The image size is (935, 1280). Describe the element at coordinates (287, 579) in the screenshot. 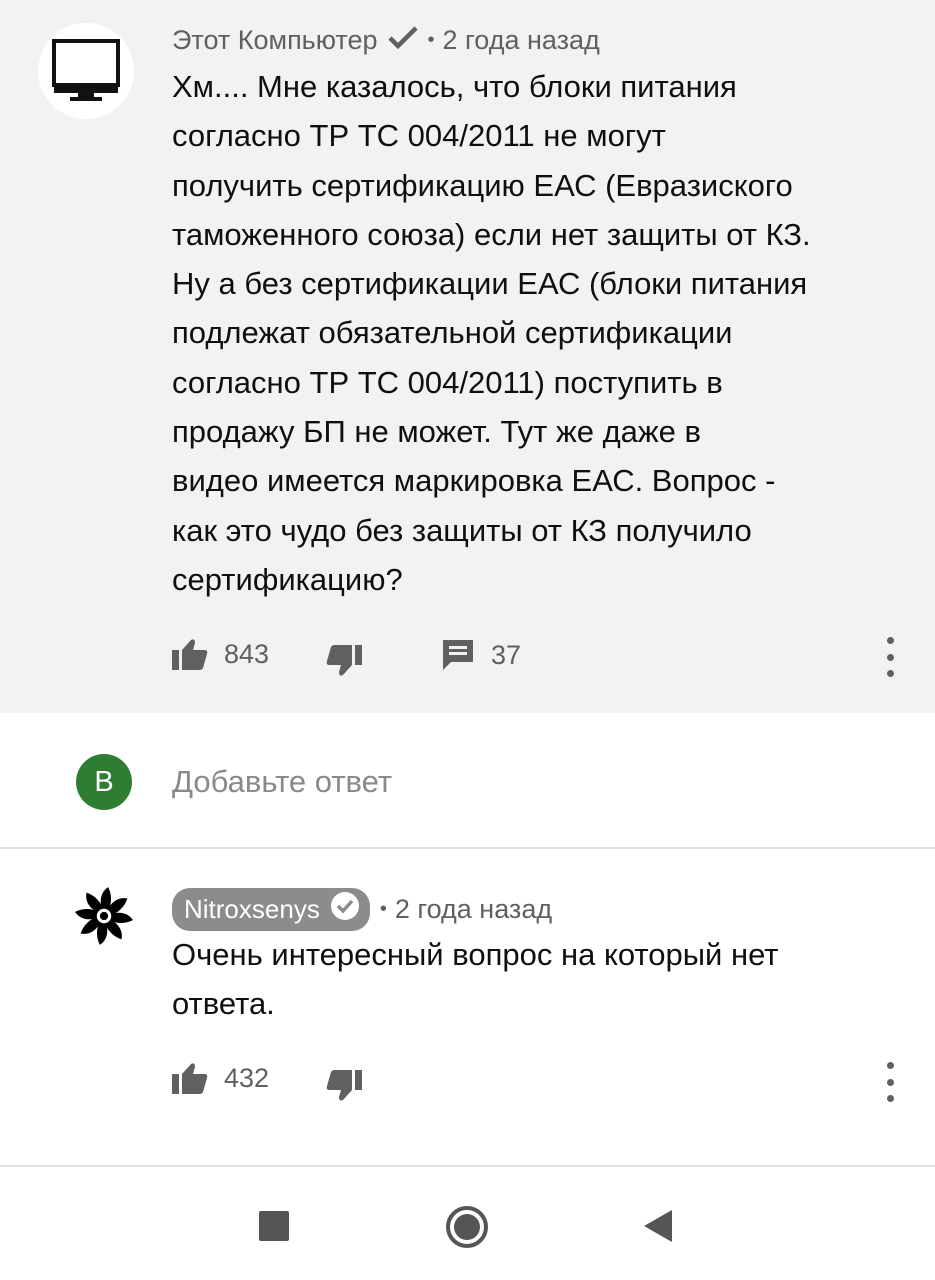

I see `comment-text-line: сертификацию?` at that location.